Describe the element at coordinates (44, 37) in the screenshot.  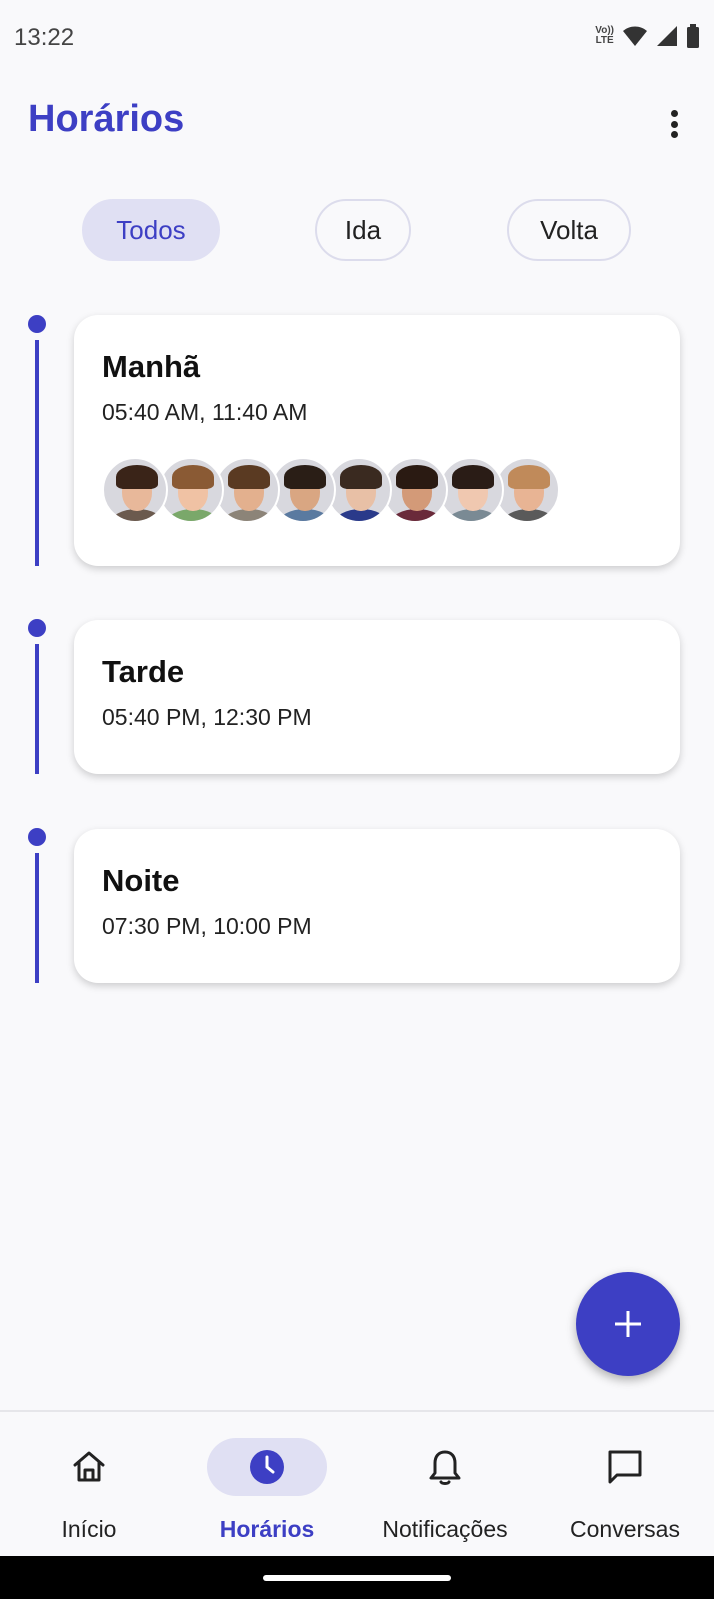
I see `status-time: 13:22` at that location.